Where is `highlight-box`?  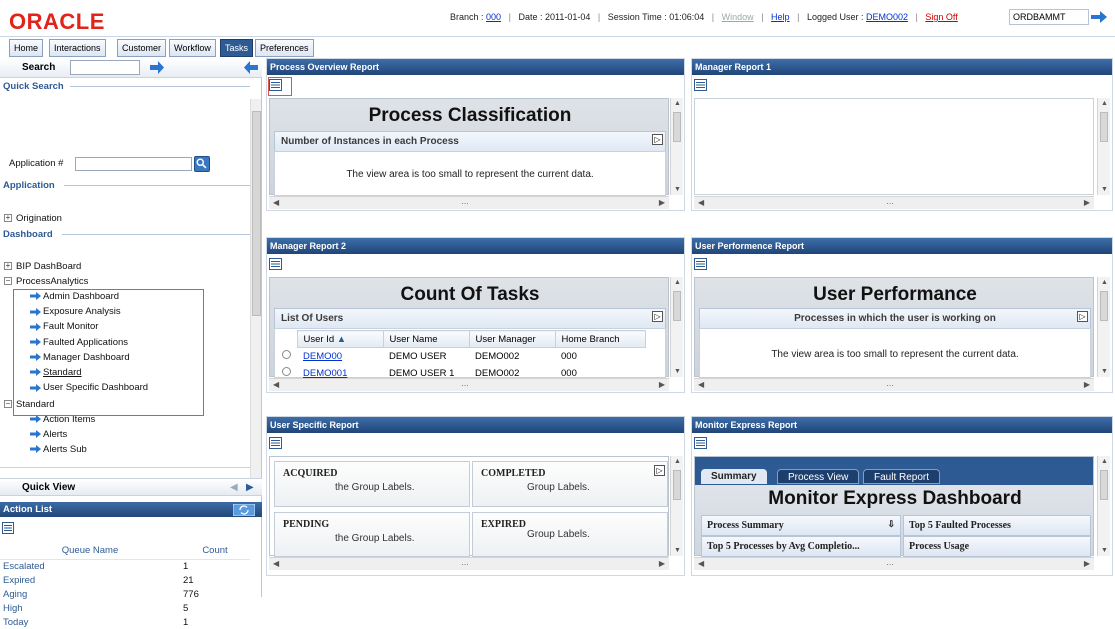
highlight-box is located at coordinates (108, 352).